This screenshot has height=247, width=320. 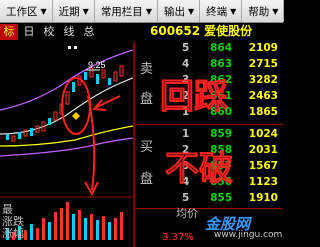 I want to click on price: 857, so click(x=221, y=166).